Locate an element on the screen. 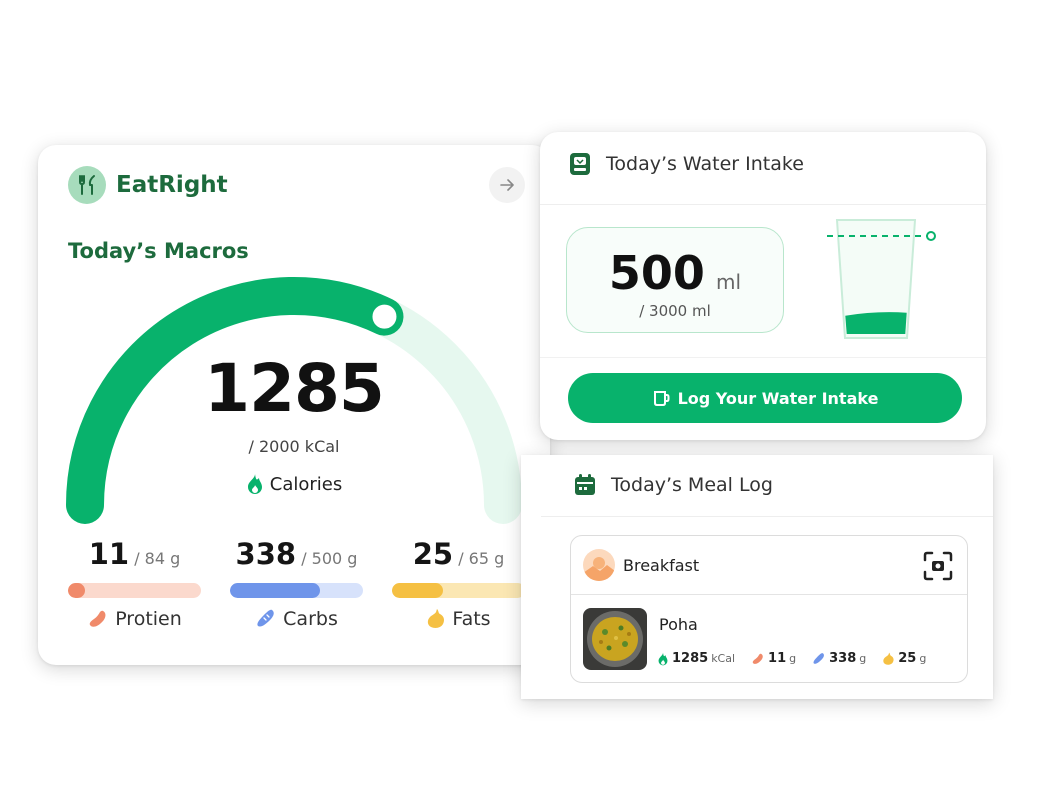  arrow-right-icon is located at coordinates (507, 185).